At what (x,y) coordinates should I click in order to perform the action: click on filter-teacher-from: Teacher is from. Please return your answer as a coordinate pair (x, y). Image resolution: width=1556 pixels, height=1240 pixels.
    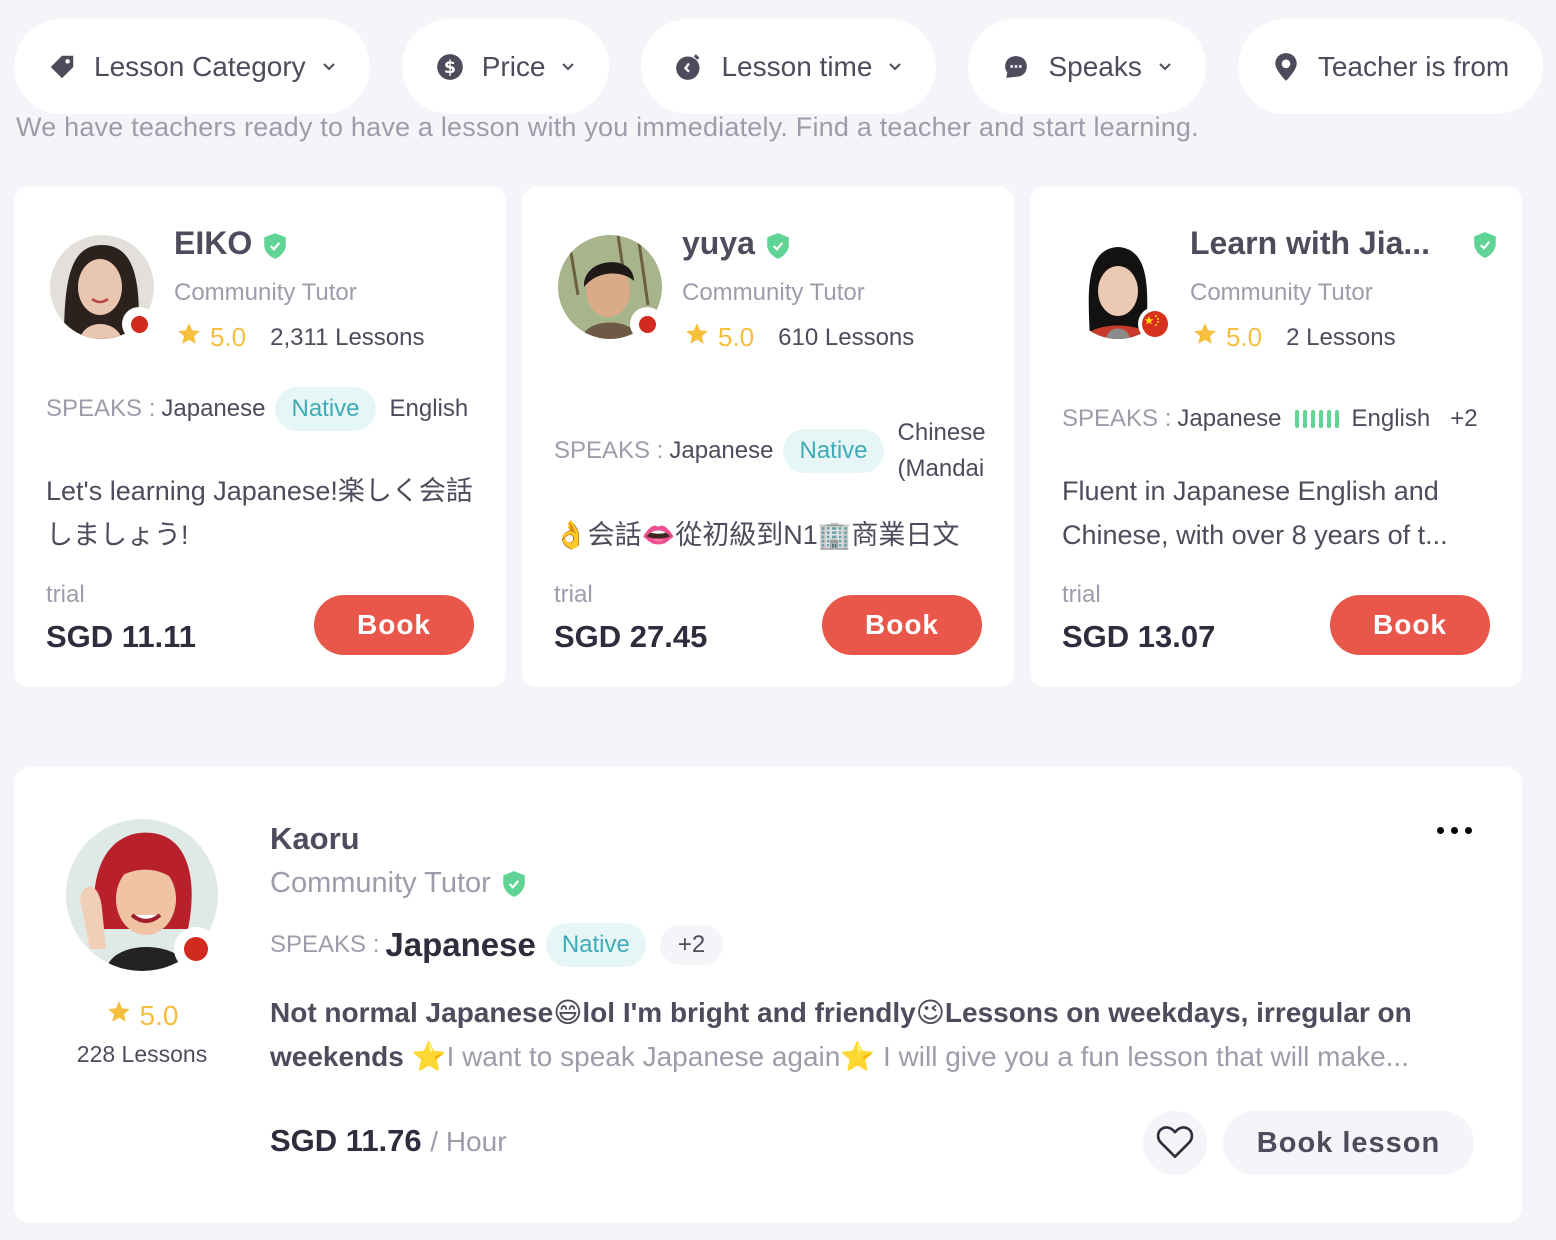
    Looking at the image, I should click on (1390, 66).